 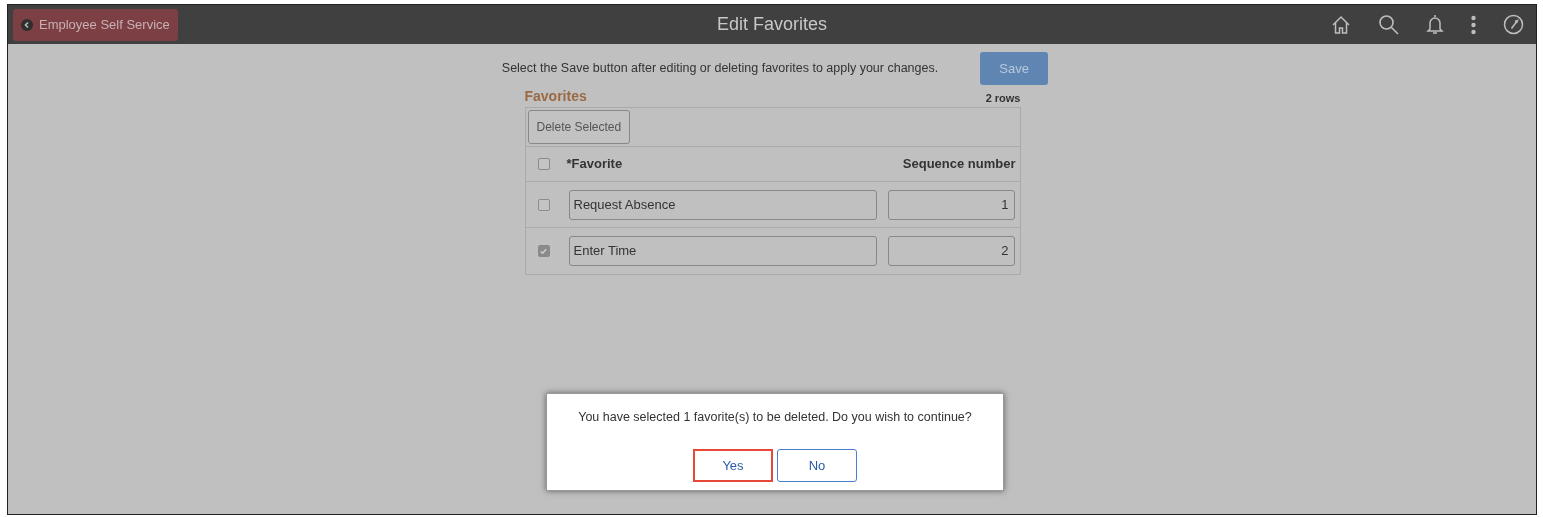 I want to click on grid-title: Favorites, so click(x=555, y=96).